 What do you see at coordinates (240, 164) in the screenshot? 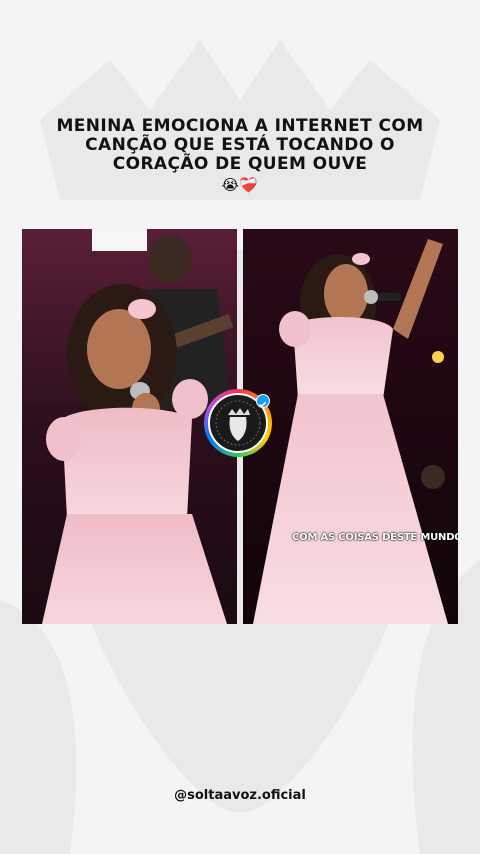
I see `headline-line-3: CORAÇÃO DE QUEM OUVE` at bounding box center [240, 164].